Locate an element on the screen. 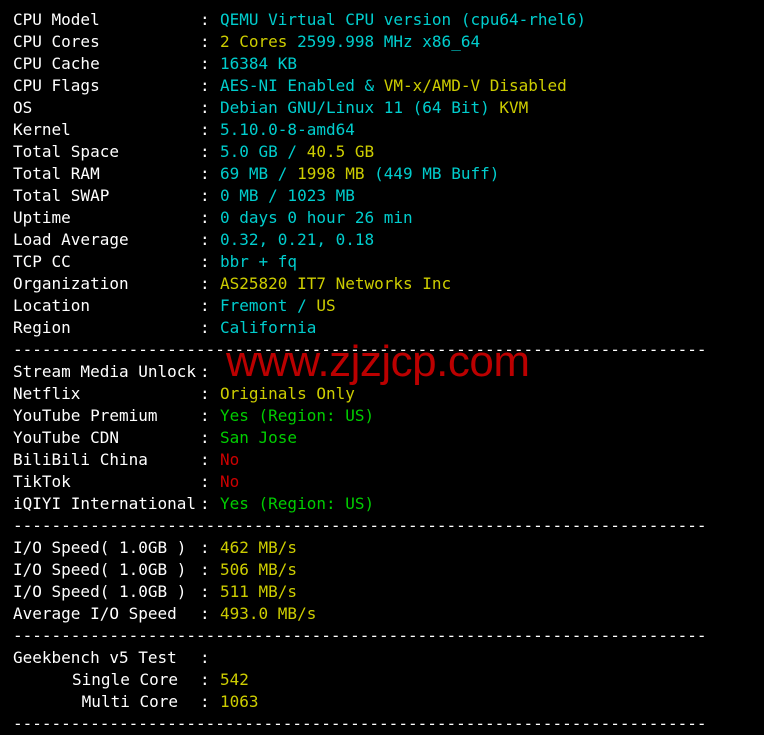  info-row-value: 2599.998 MHz x86_64 is located at coordinates (389, 41).